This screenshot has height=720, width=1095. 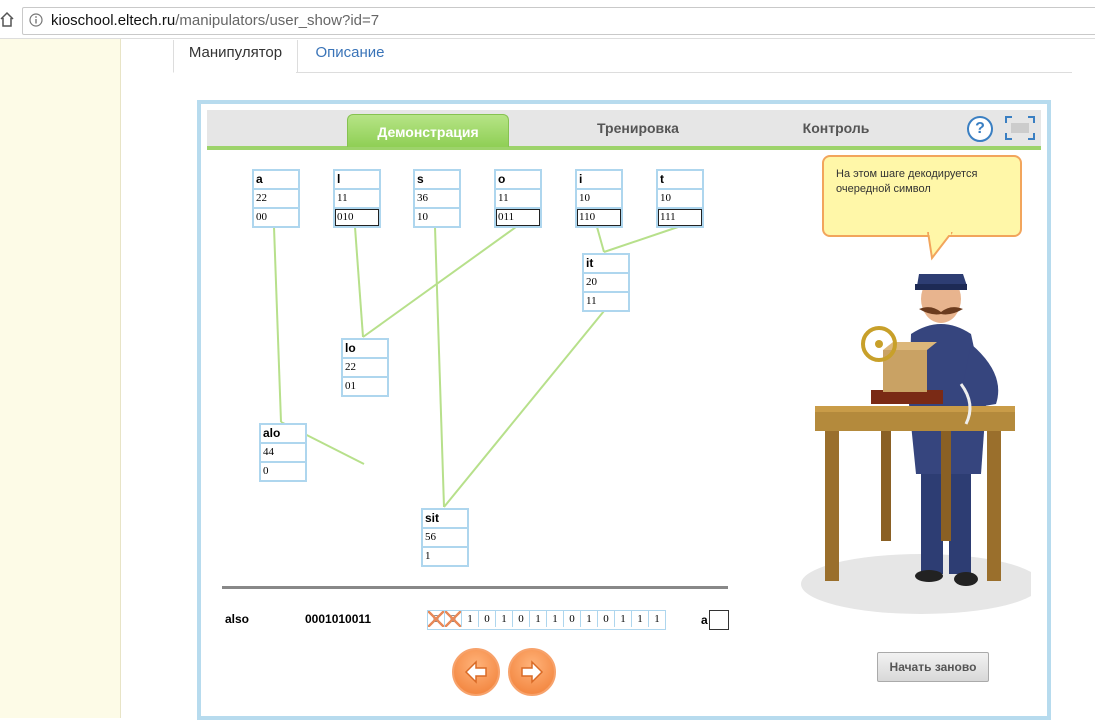 I want to click on tree-node-it: it 20 11, so click(x=606, y=282).